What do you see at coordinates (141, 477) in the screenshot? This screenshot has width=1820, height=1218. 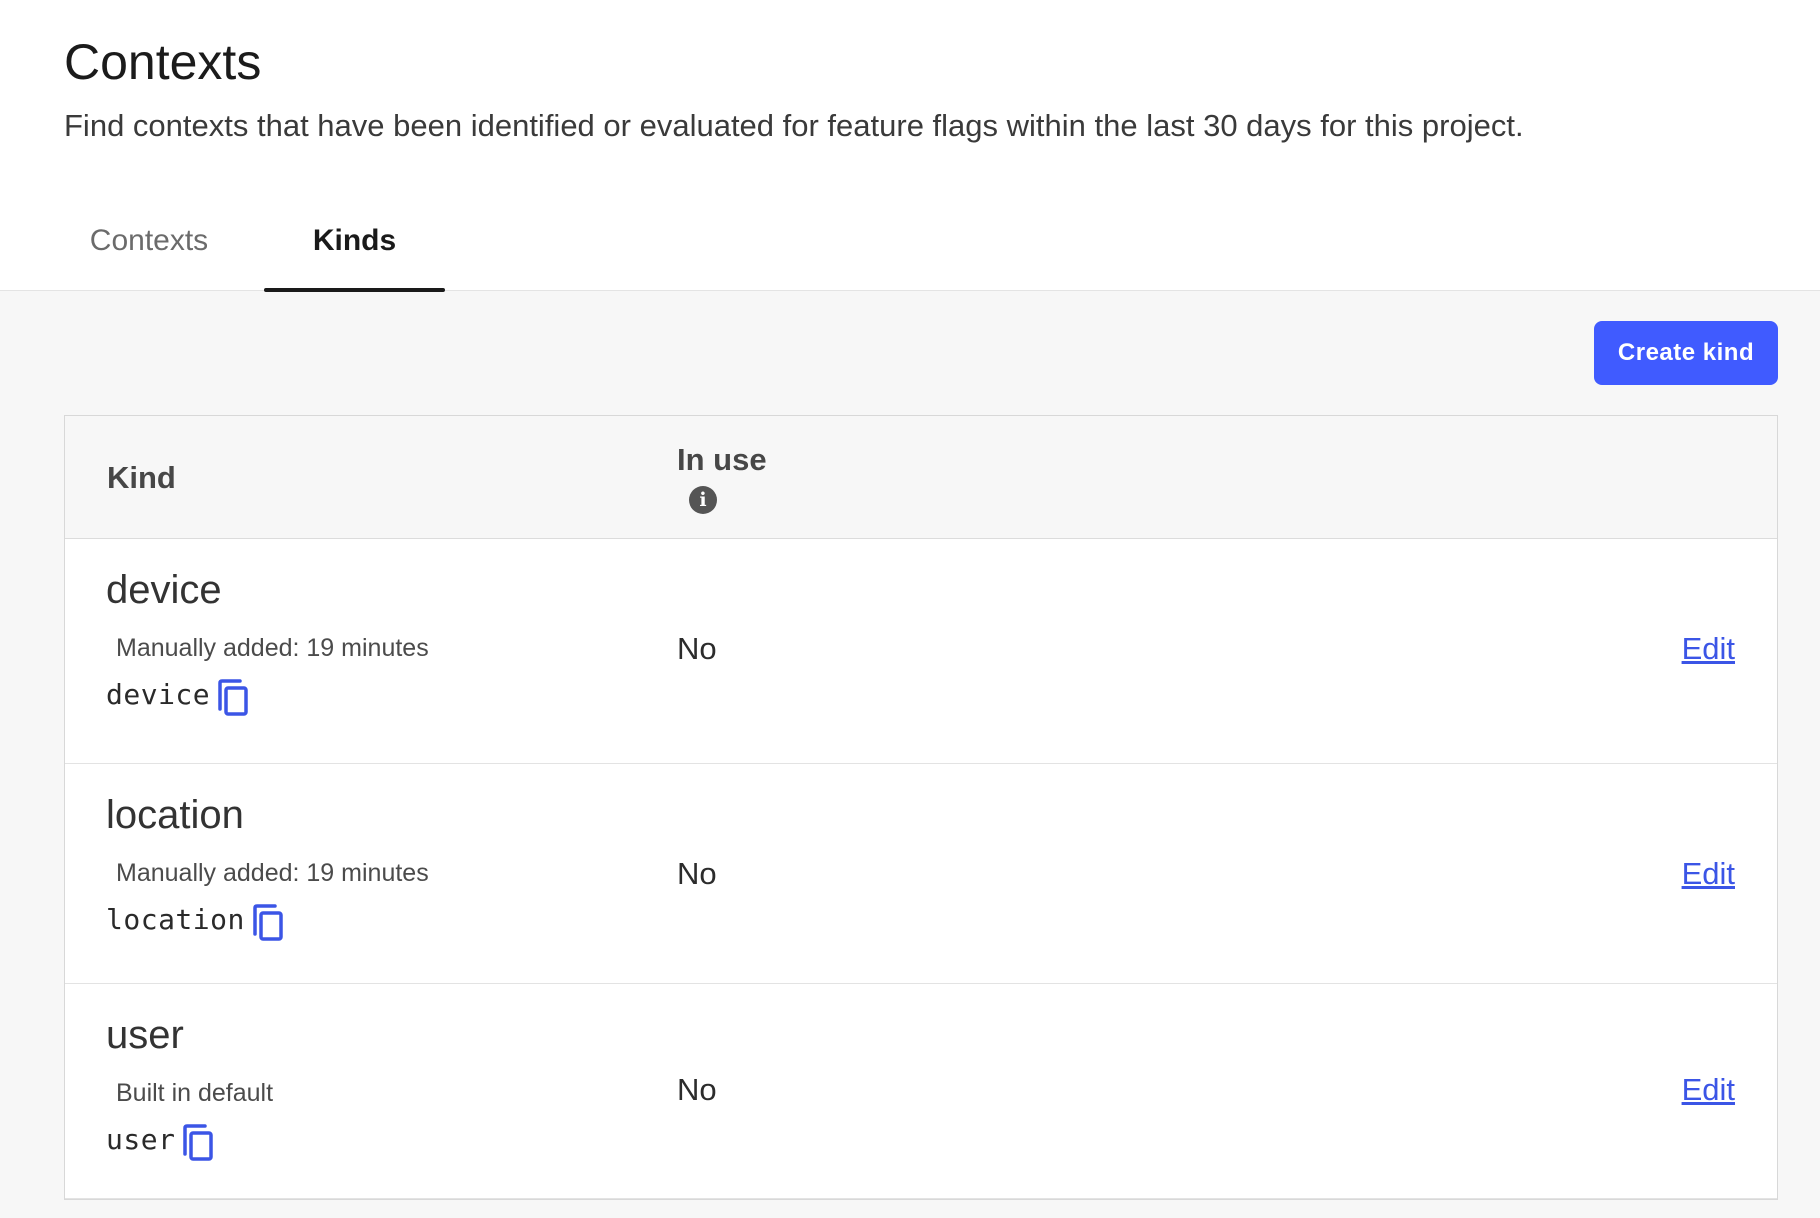 I see `column-header-kind: Kind` at bounding box center [141, 477].